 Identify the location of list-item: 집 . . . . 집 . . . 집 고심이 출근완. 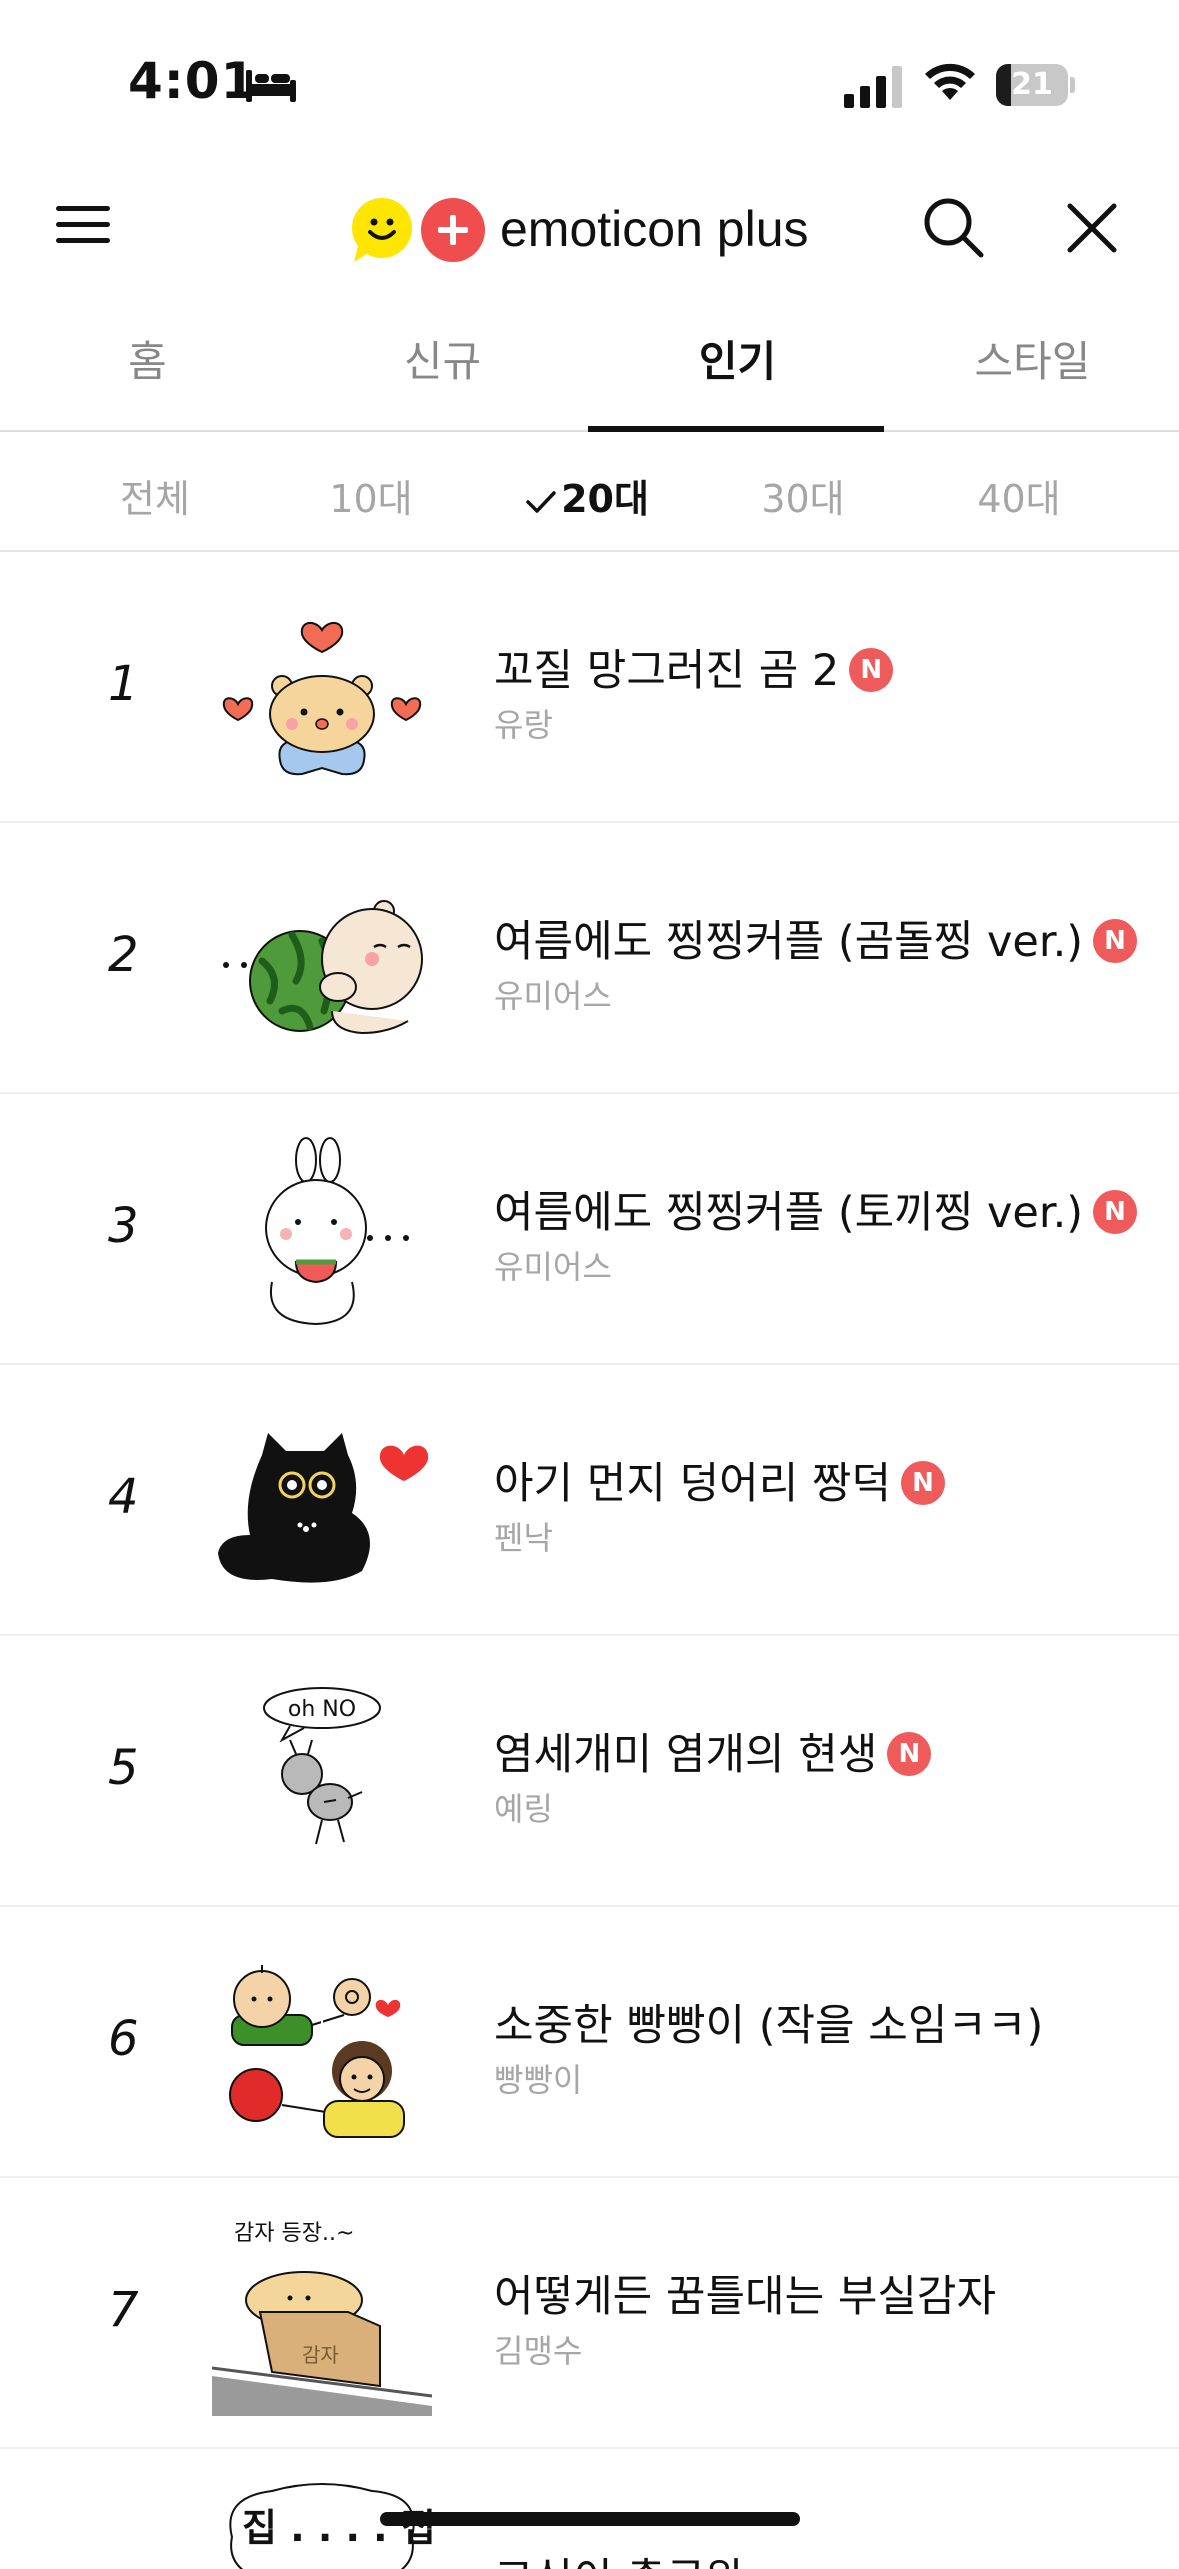
(589, 2509).